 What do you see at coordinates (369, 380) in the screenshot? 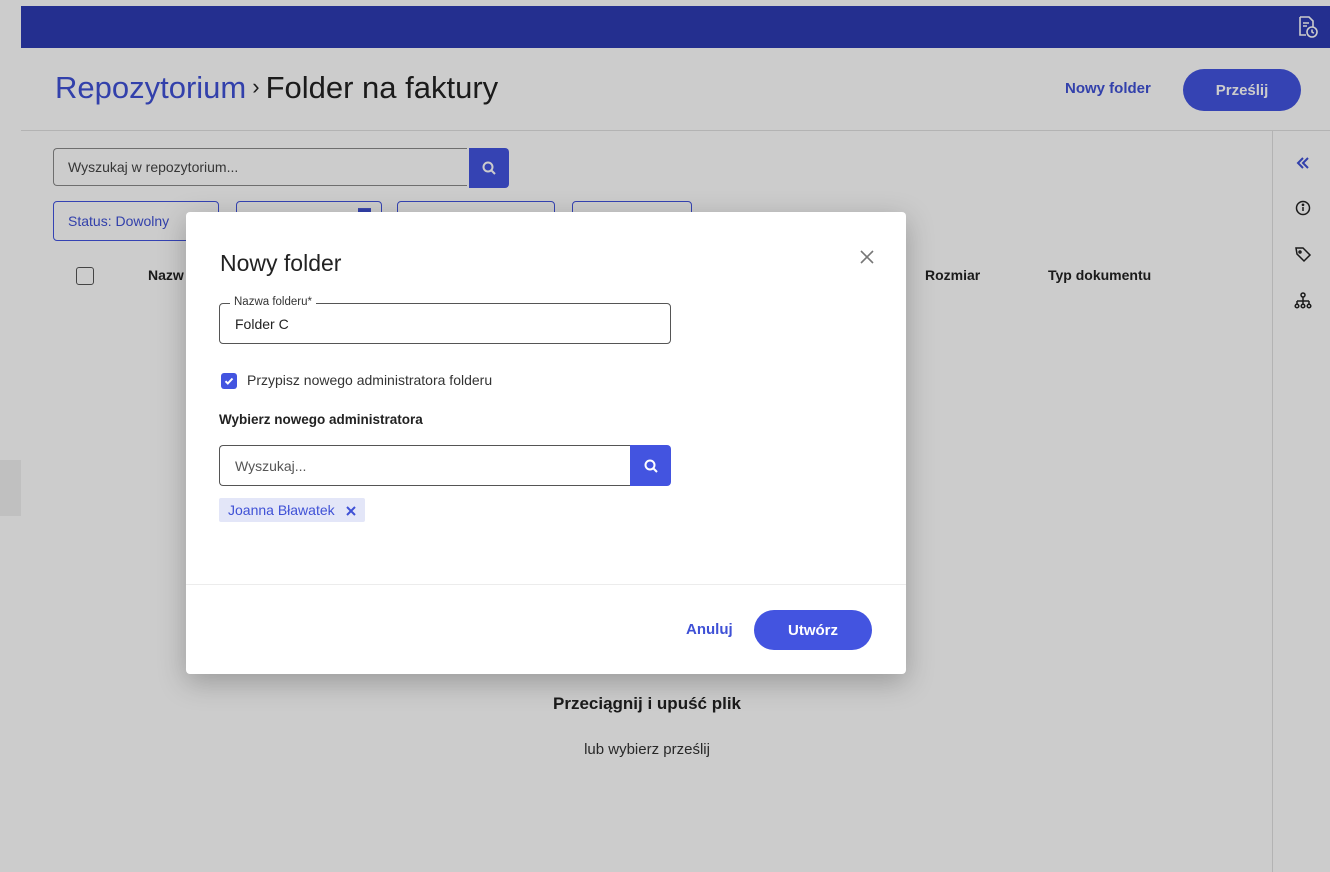
I see `assign-admin-label: Przypisz nowego administratora folderu` at bounding box center [369, 380].